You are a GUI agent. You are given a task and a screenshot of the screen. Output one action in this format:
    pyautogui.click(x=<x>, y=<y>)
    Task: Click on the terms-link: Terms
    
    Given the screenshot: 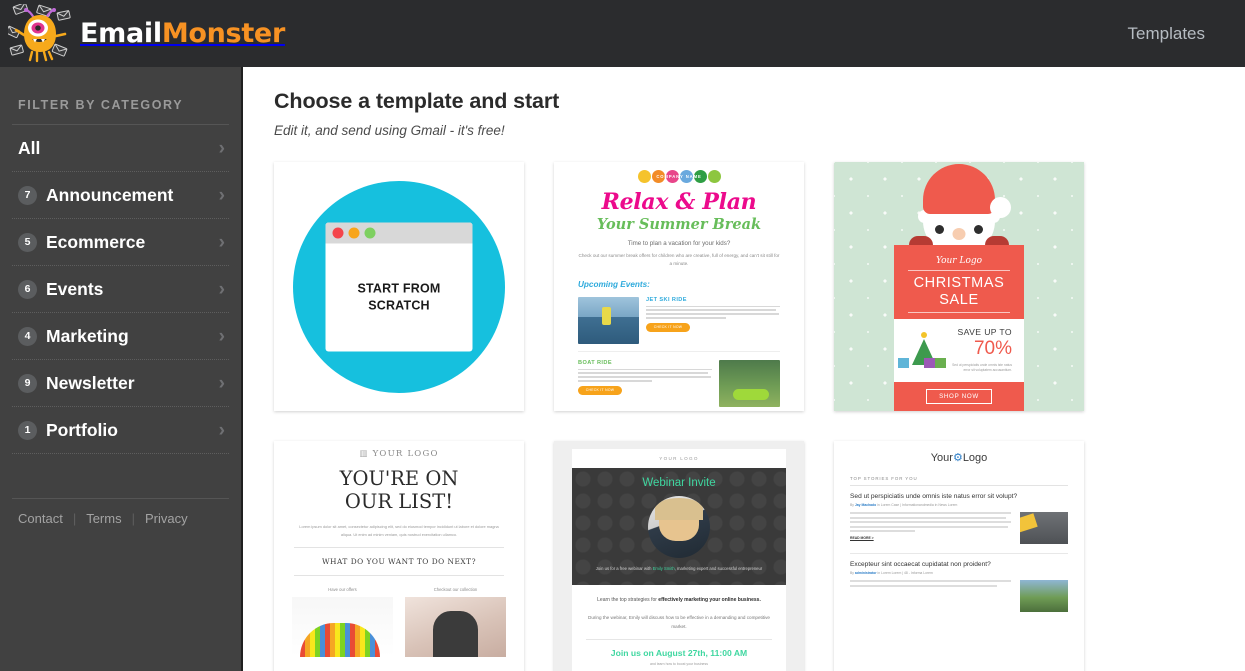 What is the action you would take?
    pyautogui.click(x=103, y=518)
    